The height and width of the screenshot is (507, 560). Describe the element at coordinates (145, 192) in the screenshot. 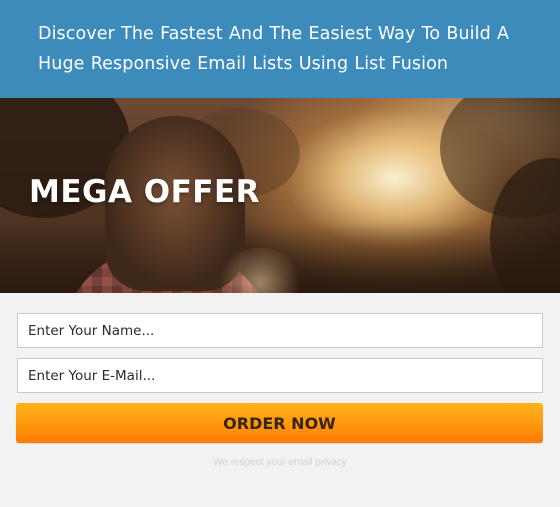

I see `offer-title: MEGA OFFER` at that location.